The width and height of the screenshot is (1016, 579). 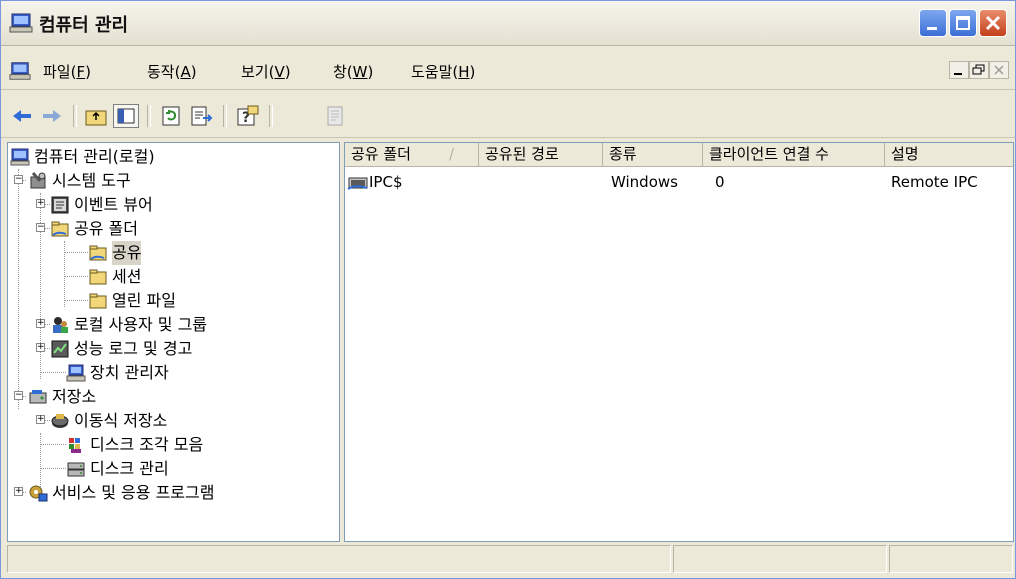 What do you see at coordinates (96, 116) in the screenshot?
I see `up-folder-icon` at bounding box center [96, 116].